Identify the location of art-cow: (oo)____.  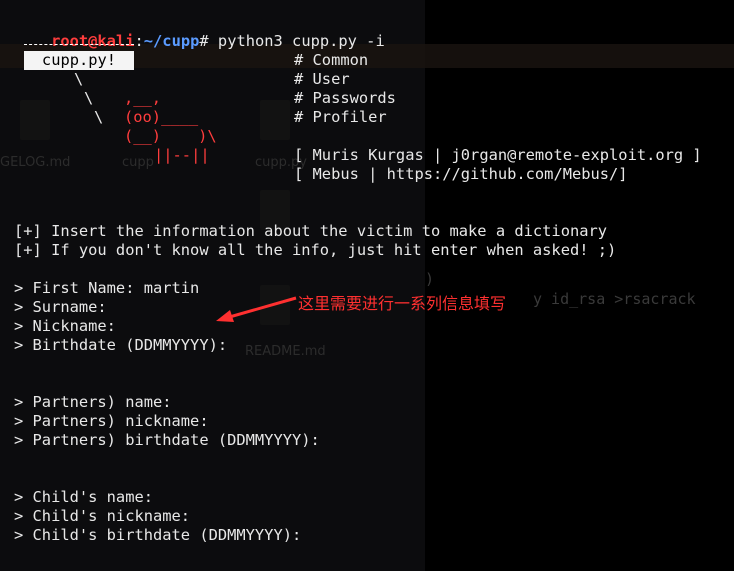
(161, 117).